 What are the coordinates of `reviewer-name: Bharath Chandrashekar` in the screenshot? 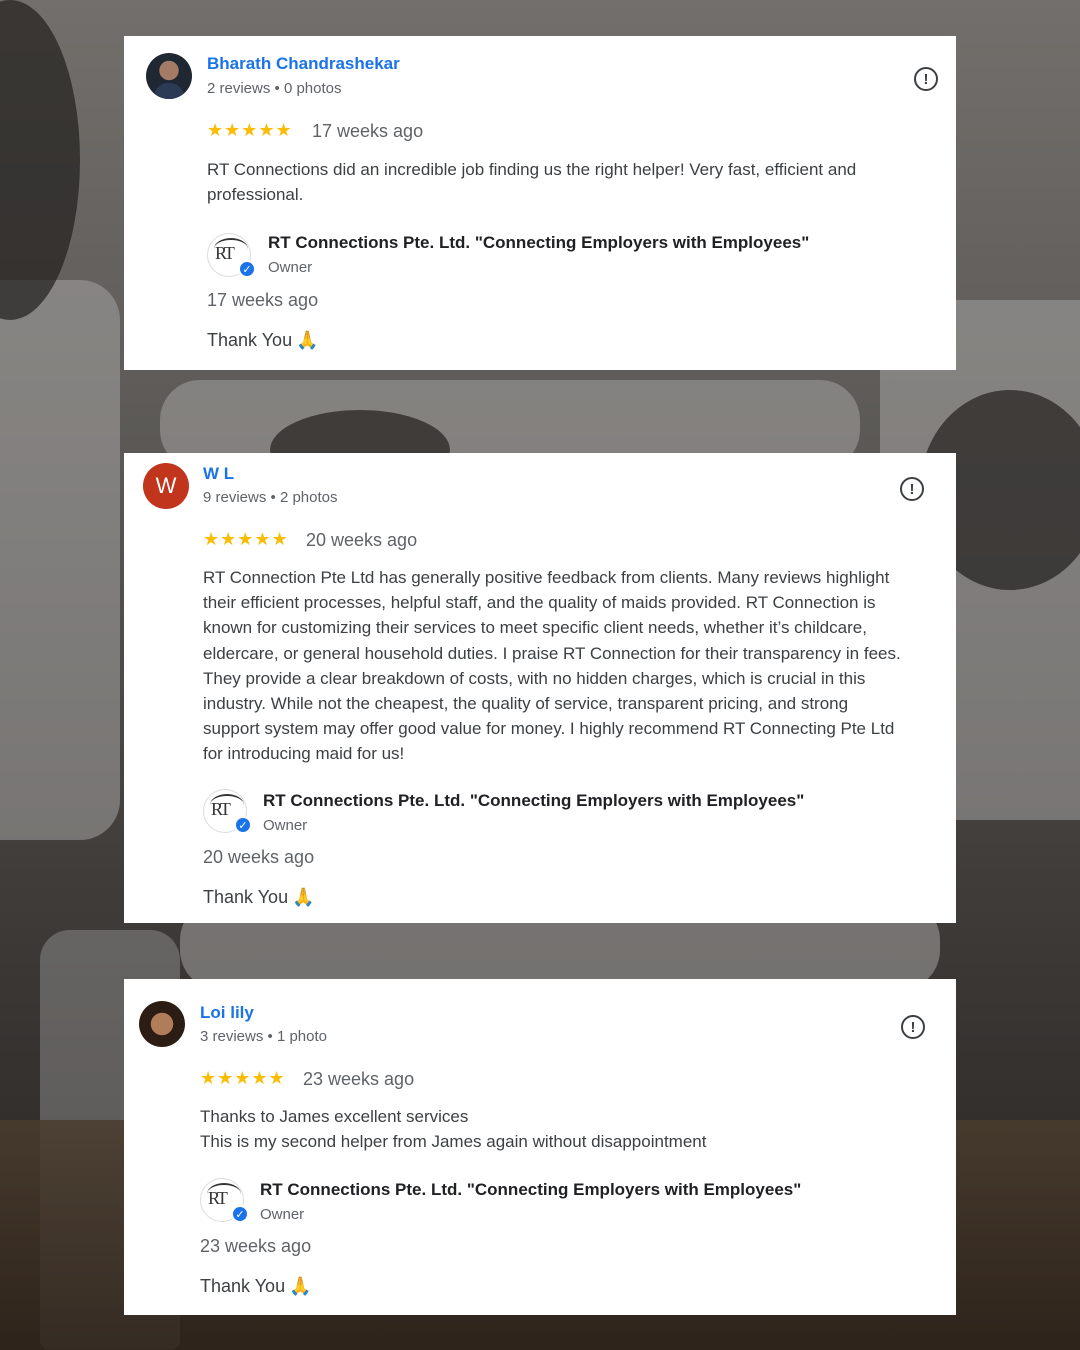 It's located at (303, 64).